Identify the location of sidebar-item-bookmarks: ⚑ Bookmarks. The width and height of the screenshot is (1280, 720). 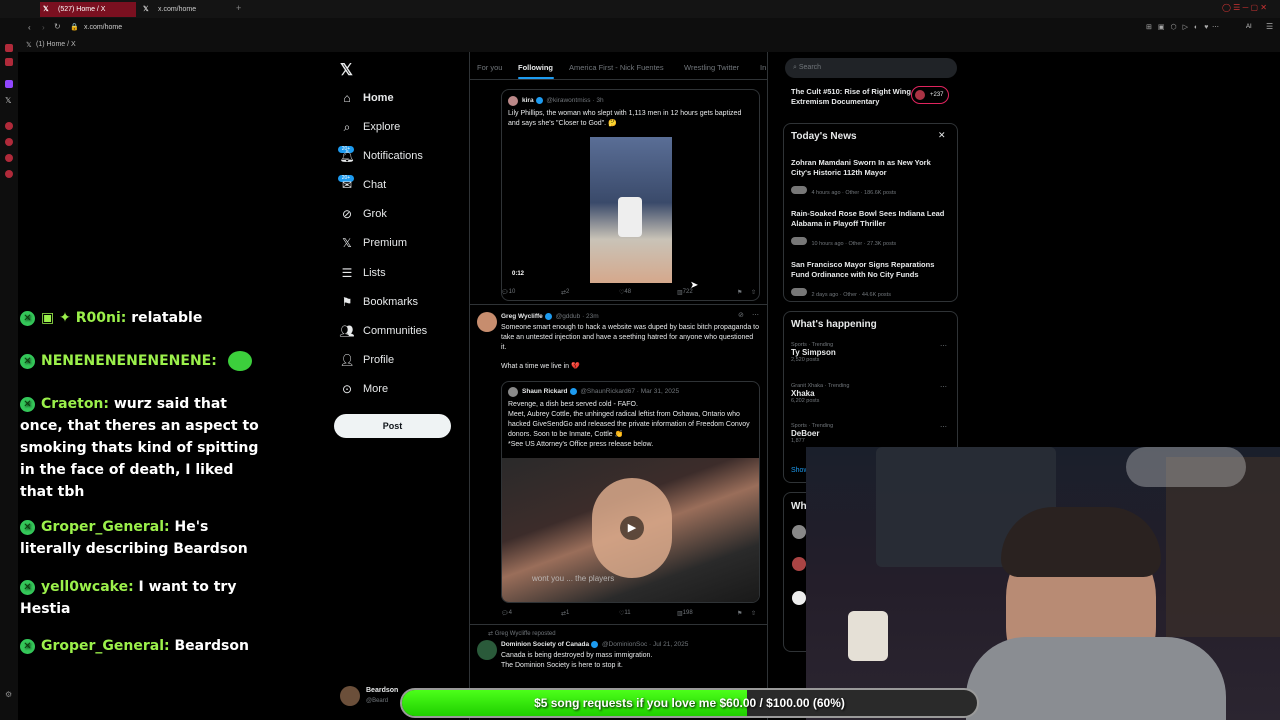
(379, 302).